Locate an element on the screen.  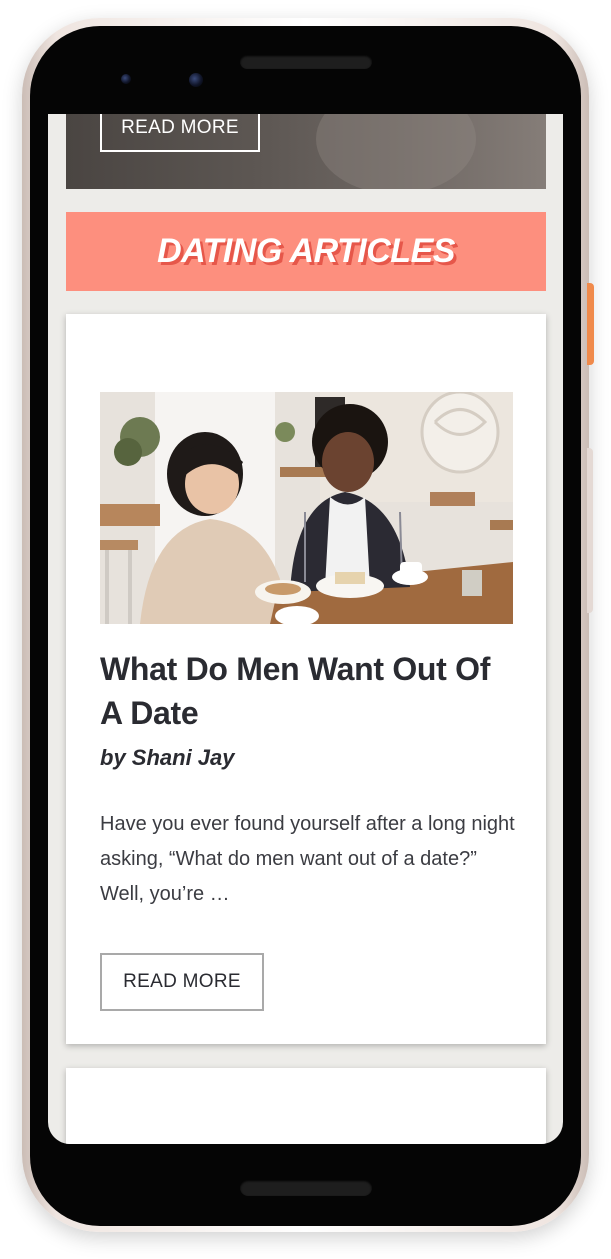
bottom-speaker is located at coordinates (306, 1188).